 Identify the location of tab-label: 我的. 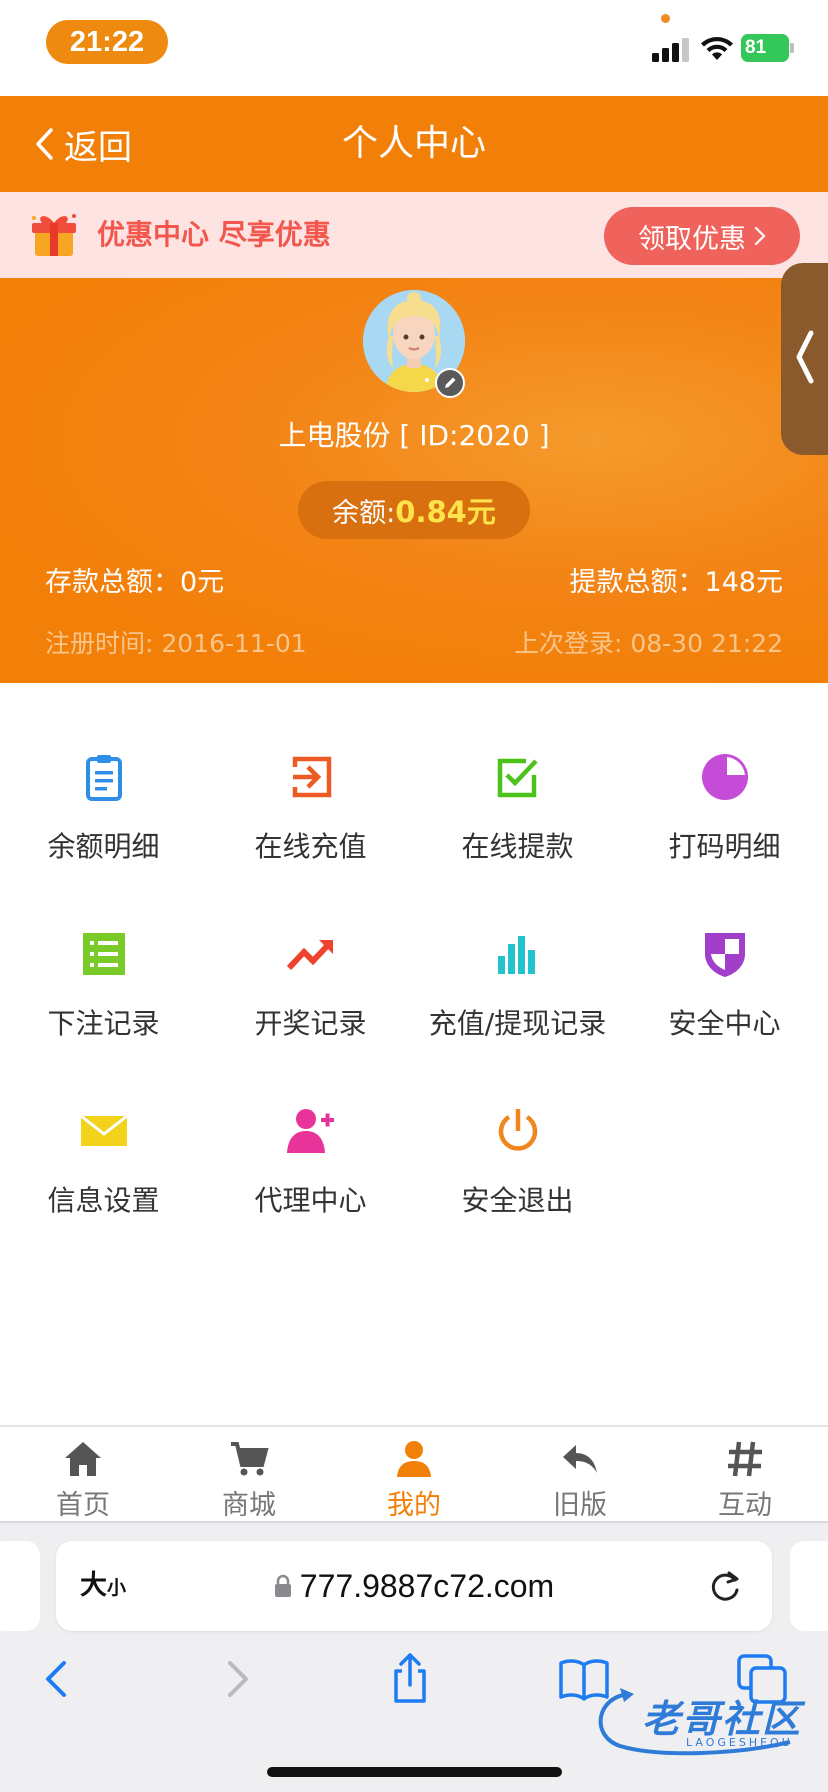
(414, 1505).